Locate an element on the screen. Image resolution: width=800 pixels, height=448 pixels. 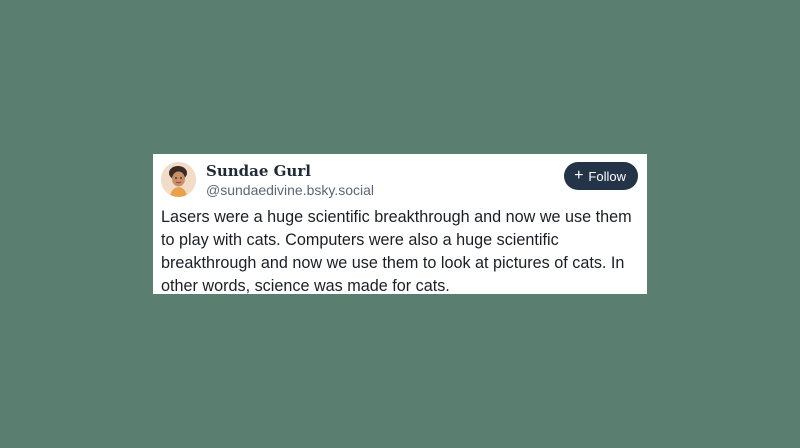
avatar-photo-icon is located at coordinates (178, 179).